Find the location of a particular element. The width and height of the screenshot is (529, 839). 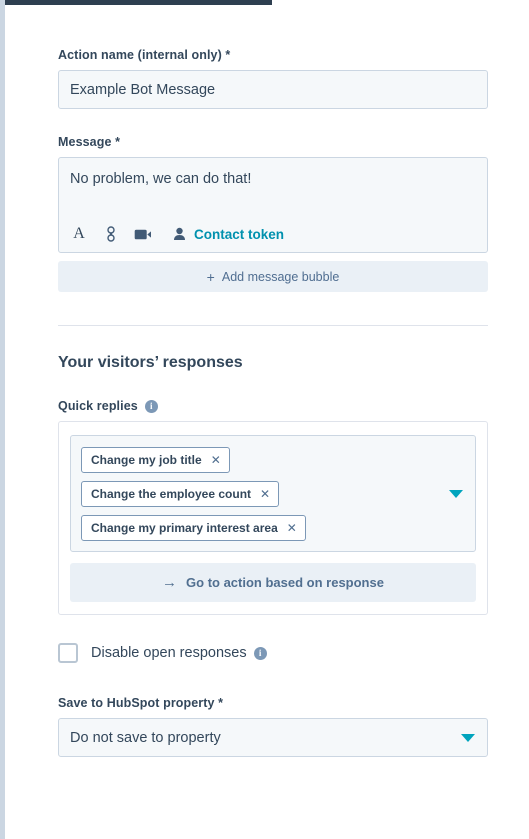

quick-reply-tag: Change the employee count ✕ is located at coordinates (180, 494).